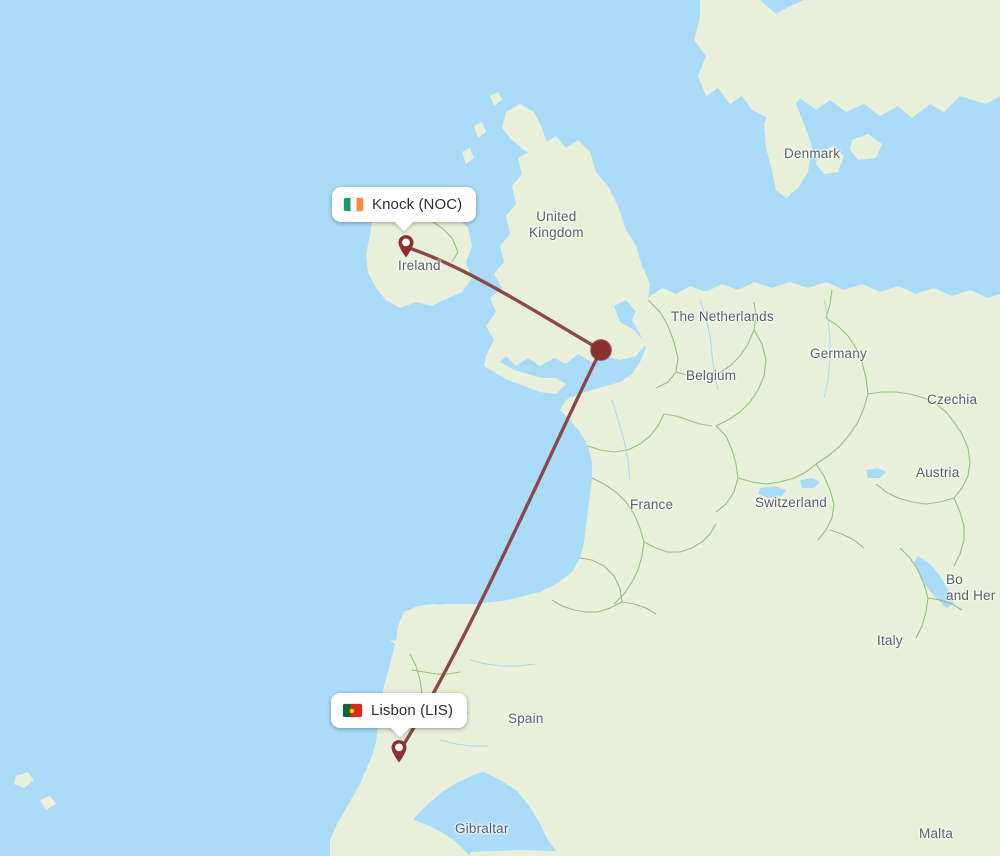  I want to click on callout-destination-label: Lisbon (LIS), so click(412, 710).